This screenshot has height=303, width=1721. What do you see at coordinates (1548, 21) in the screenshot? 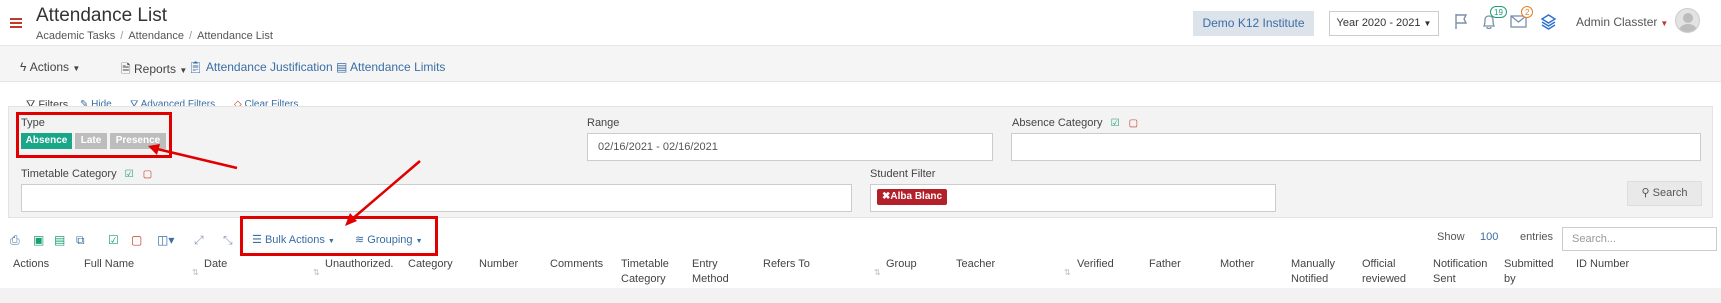
I see `layers-icon` at bounding box center [1548, 21].